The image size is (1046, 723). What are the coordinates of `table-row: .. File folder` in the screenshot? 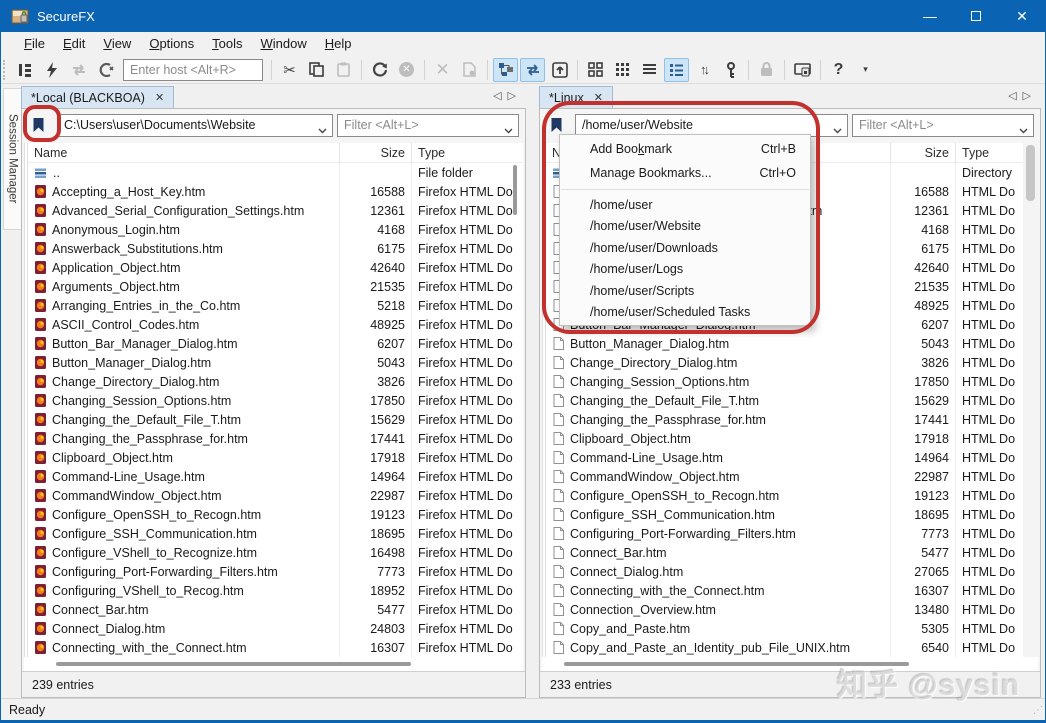 It's located at (275, 172).